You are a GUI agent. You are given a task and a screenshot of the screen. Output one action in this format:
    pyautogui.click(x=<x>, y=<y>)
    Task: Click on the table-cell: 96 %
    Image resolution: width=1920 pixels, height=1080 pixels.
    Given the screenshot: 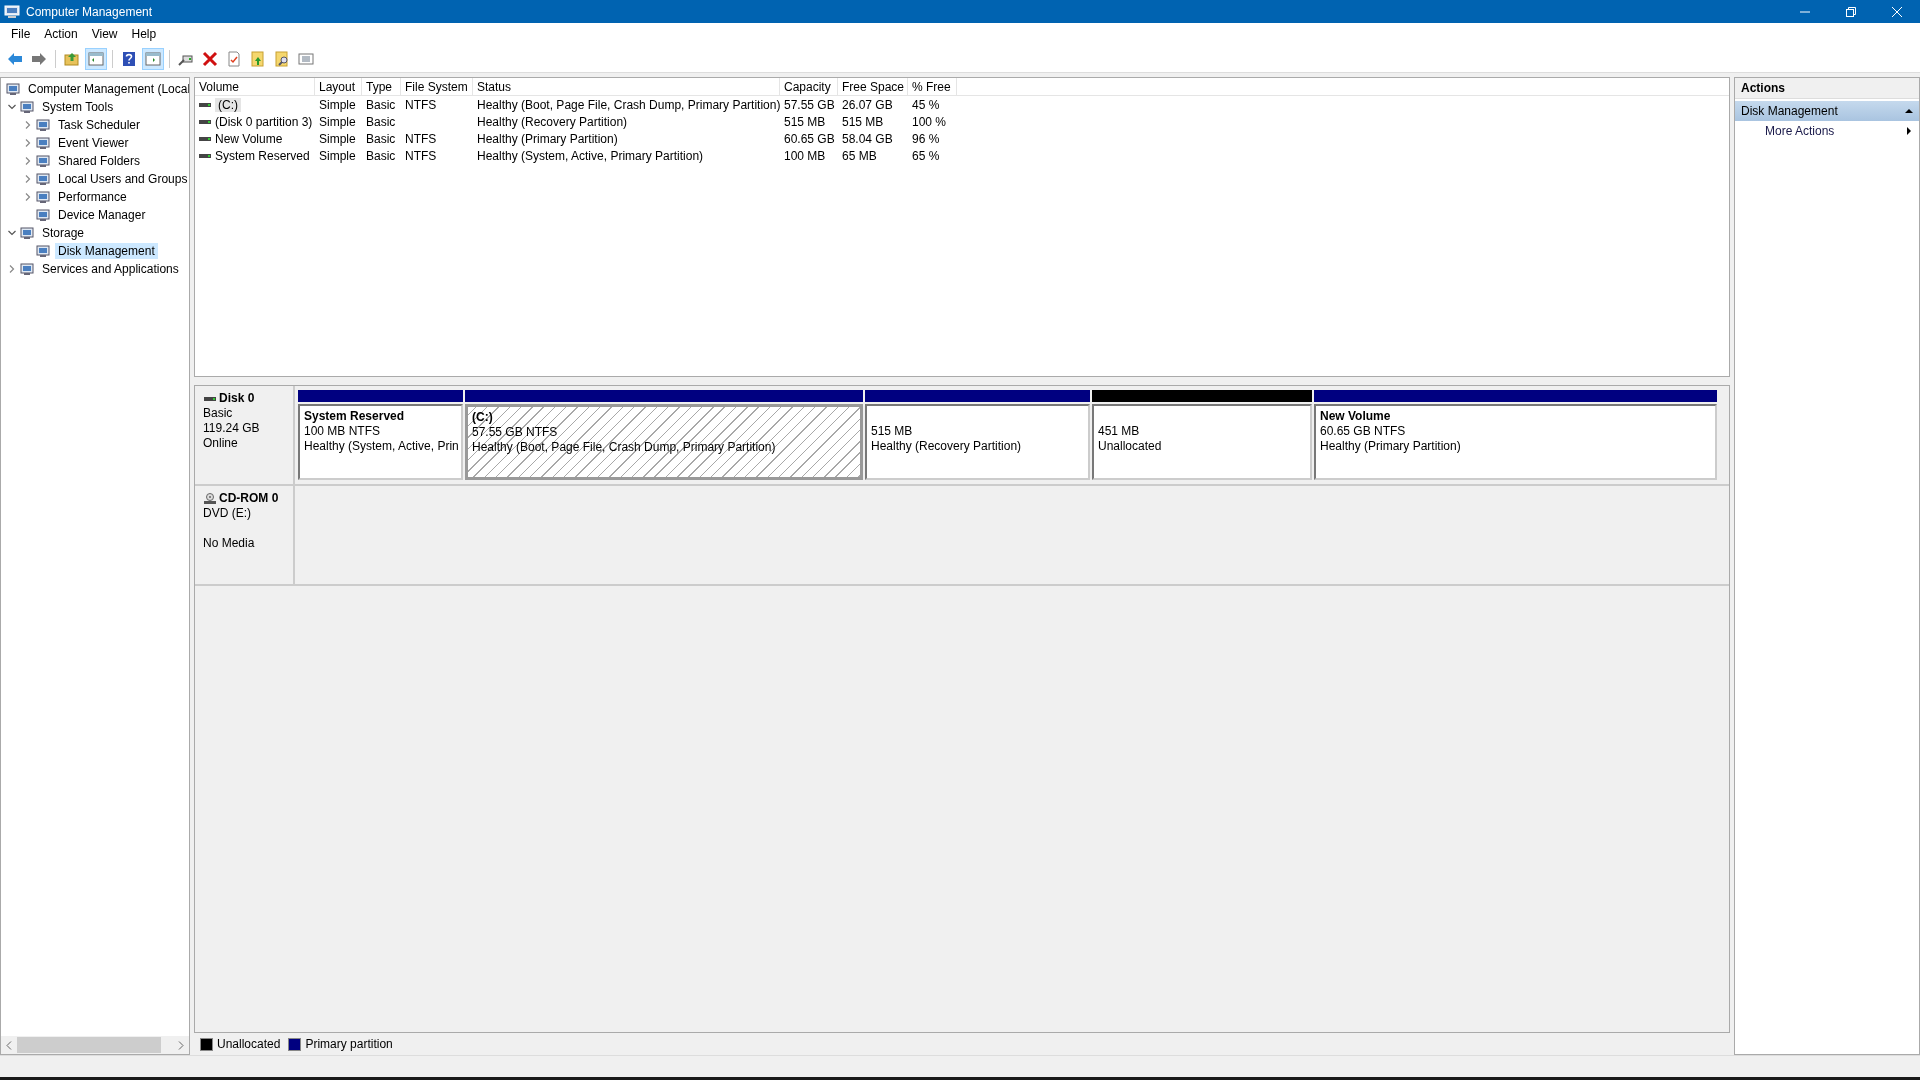 What is the action you would take?
    pyautogui.click(x=926, y=138)
    